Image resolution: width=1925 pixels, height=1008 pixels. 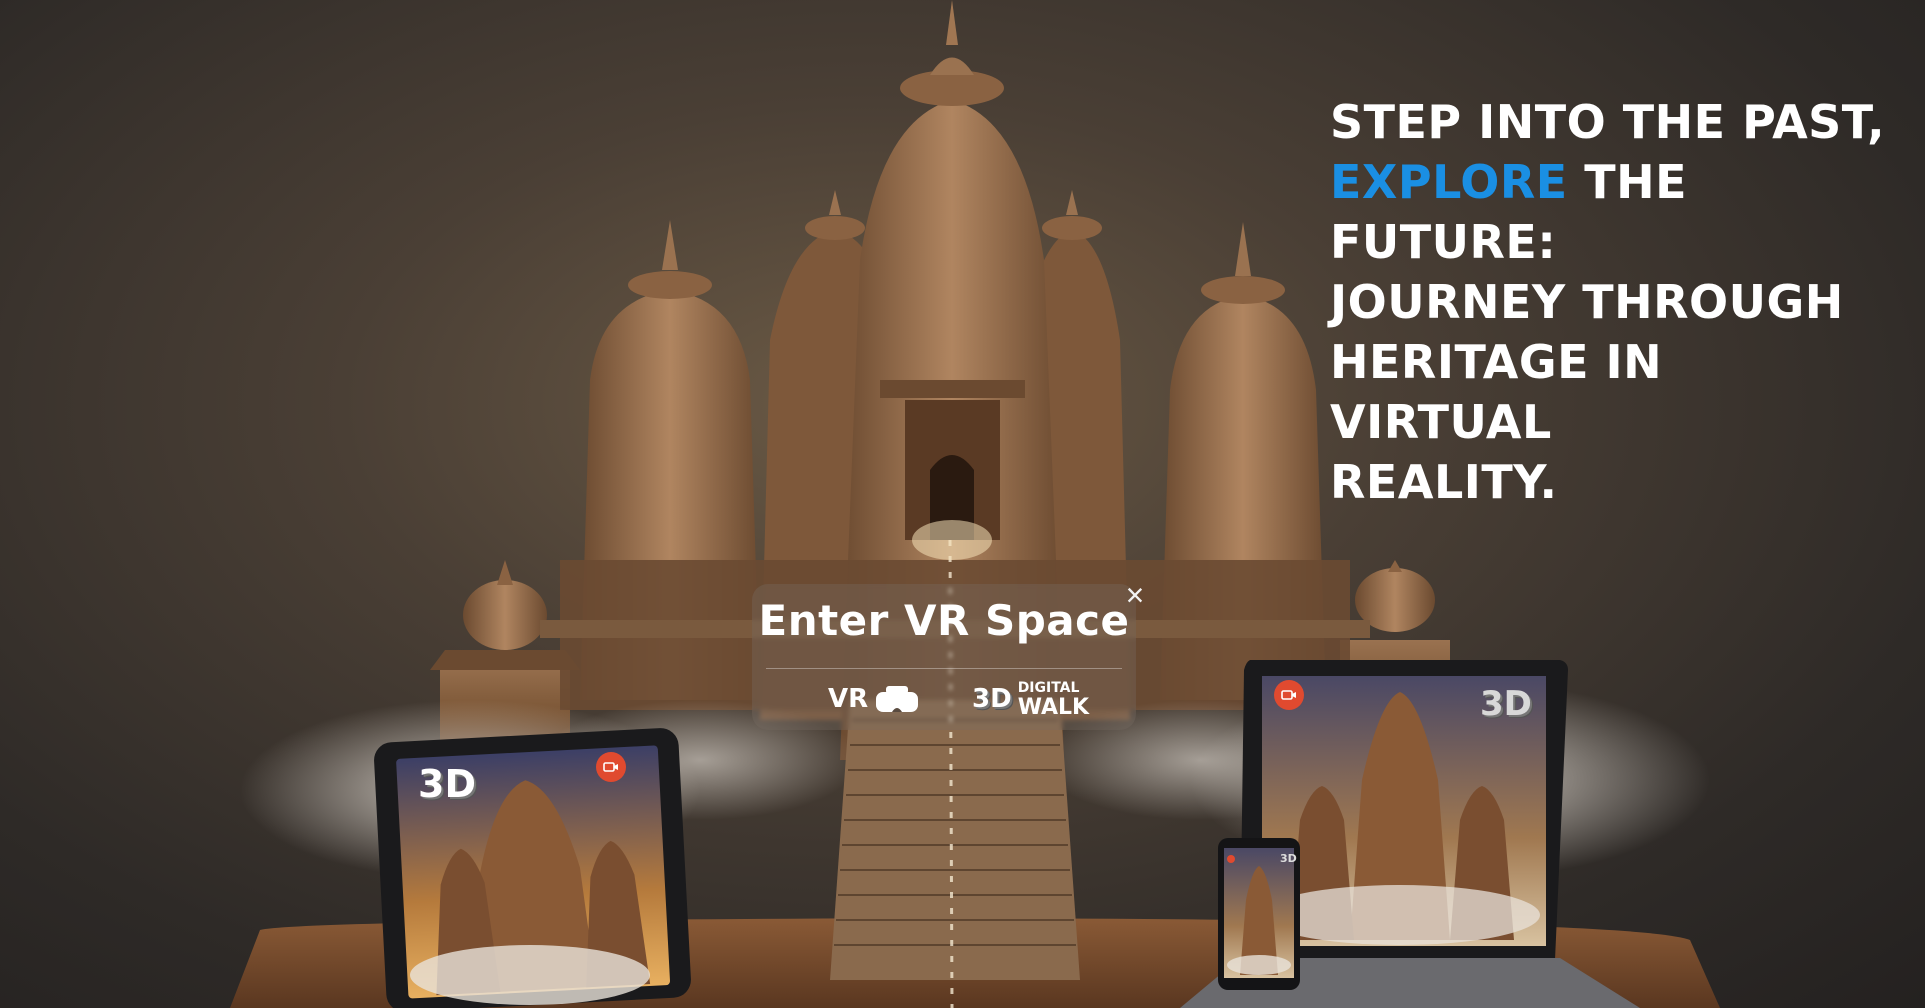 I want to click on vr-label: VR, so click(x=848, y=699).